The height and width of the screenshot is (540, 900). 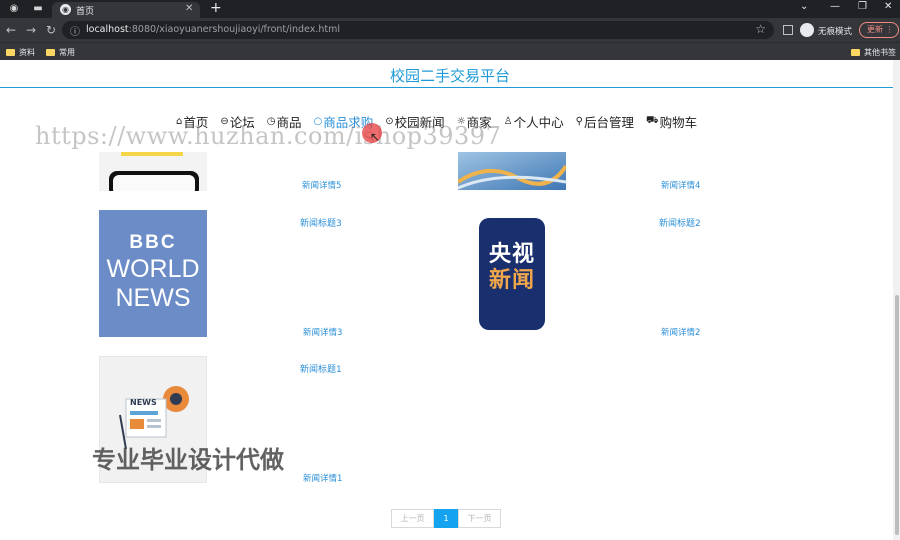 What do you see at coordinates (60, 52) in the screenshot?
I see `bookmark-folder-changyong: 常用` at bounding box center [60, 52].